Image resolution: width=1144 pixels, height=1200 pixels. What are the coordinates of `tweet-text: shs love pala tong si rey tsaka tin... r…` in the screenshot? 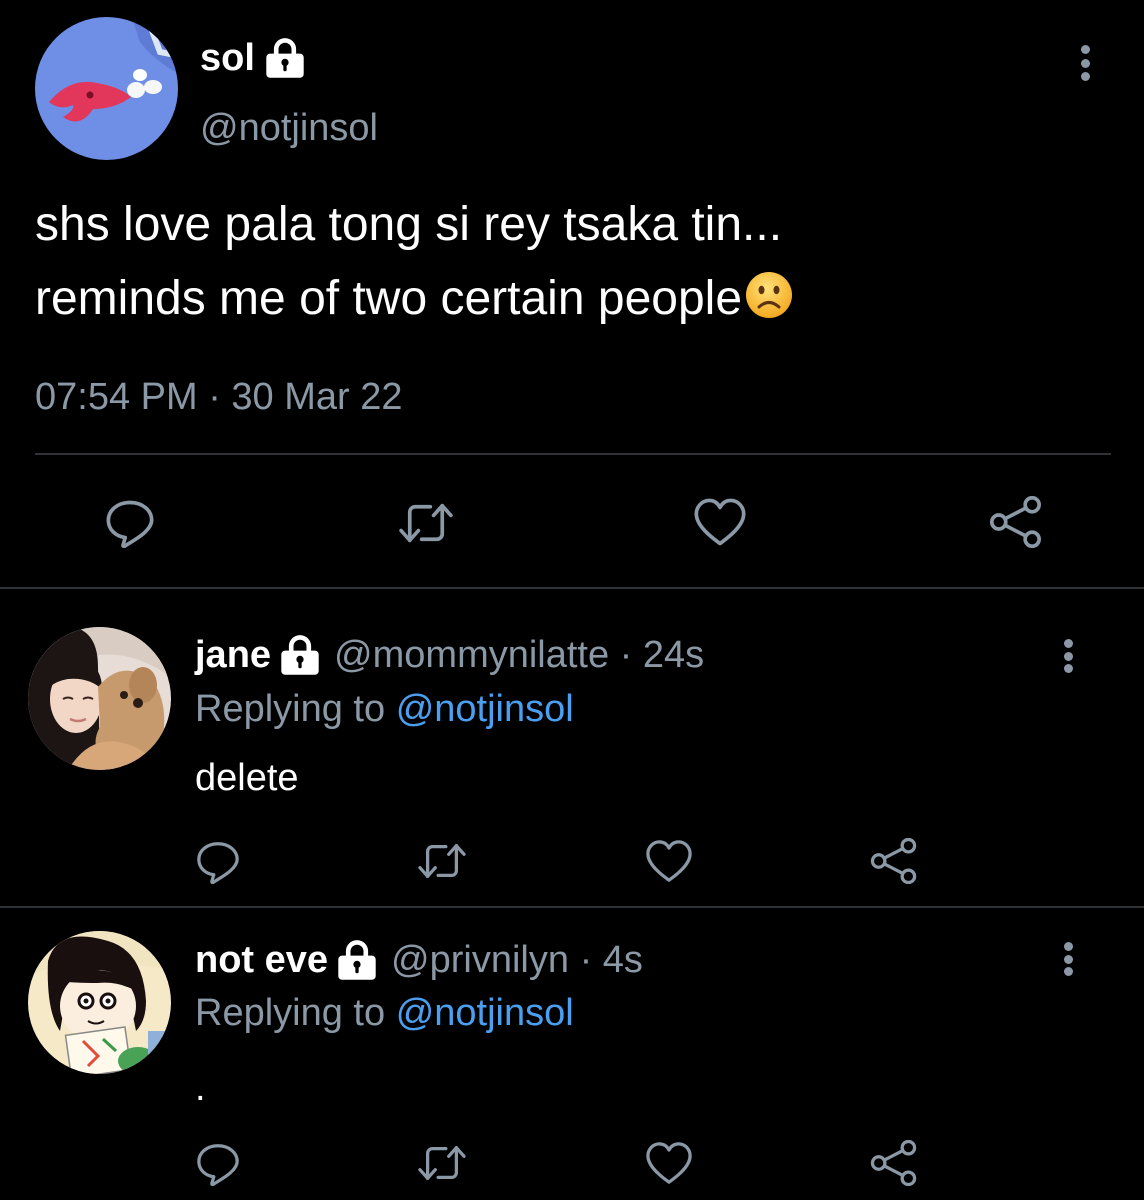 It's located at (575, 262).